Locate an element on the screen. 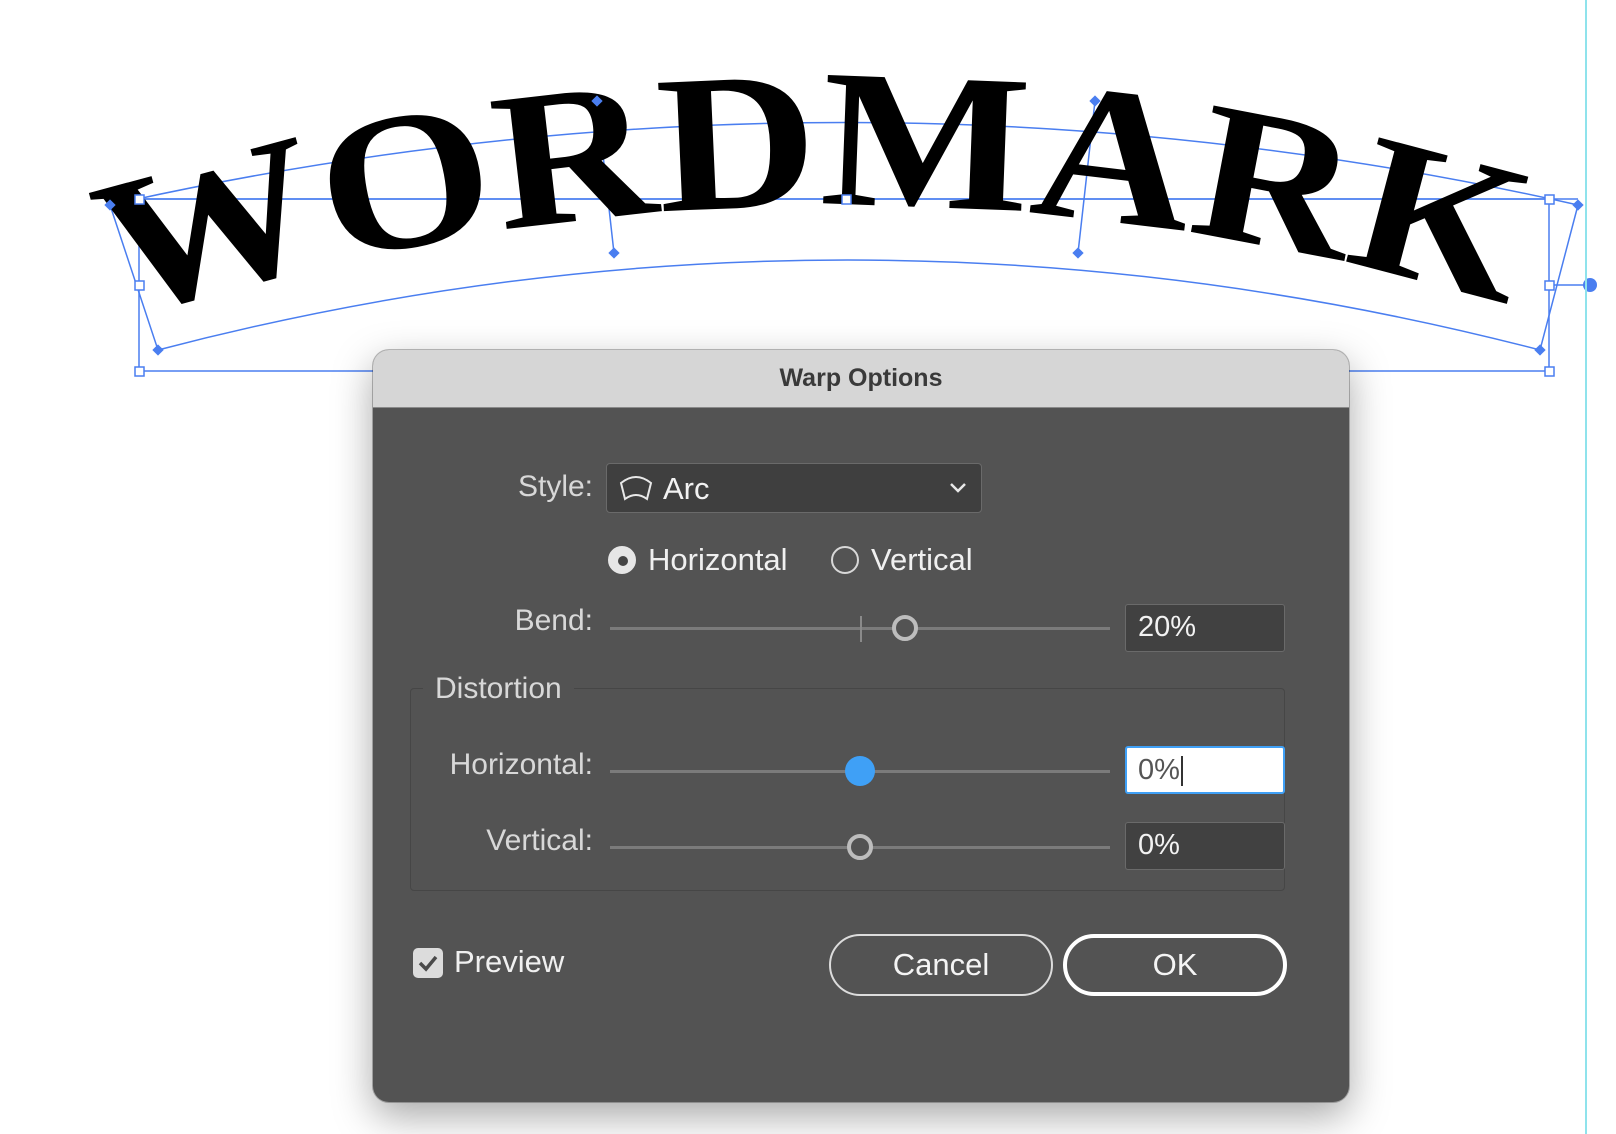  distortion-horizontal-label: Horizontal: is located at coordinates (521, 764).